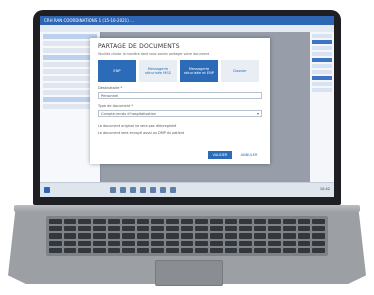 This screenshot has width=374, height=295. I want to click on option-dossier: Dossier, so click(240, 71).